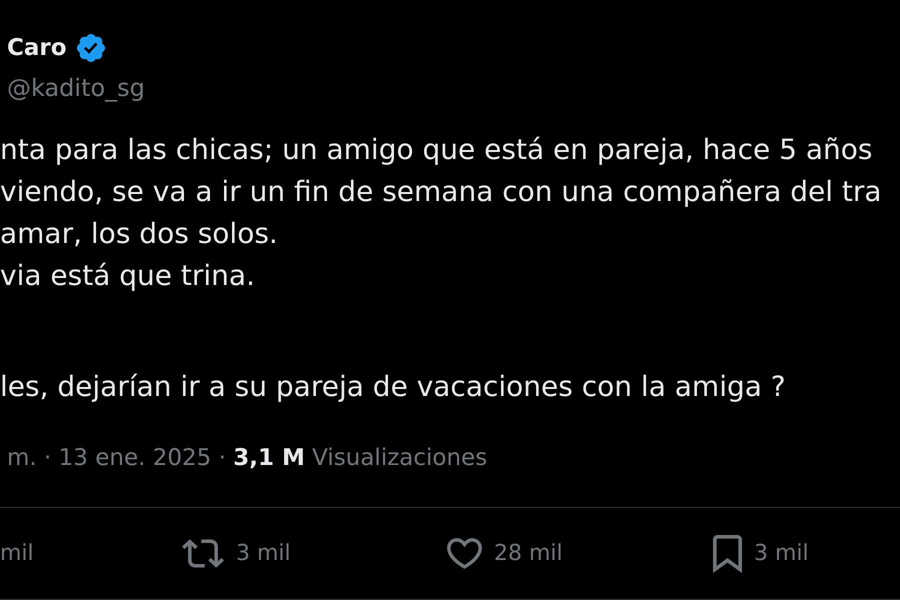 The image size is (900, 600). What do you see at coordinates (203, 553) in the screenshot?
I see `loop-arrows-icon` at bounding box center [203, 553].